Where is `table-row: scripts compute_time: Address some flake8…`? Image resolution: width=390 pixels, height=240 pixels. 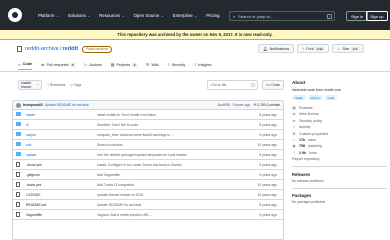 table-row: scripts compute_time: Address some flake8… is located at coordinates (148, 135).